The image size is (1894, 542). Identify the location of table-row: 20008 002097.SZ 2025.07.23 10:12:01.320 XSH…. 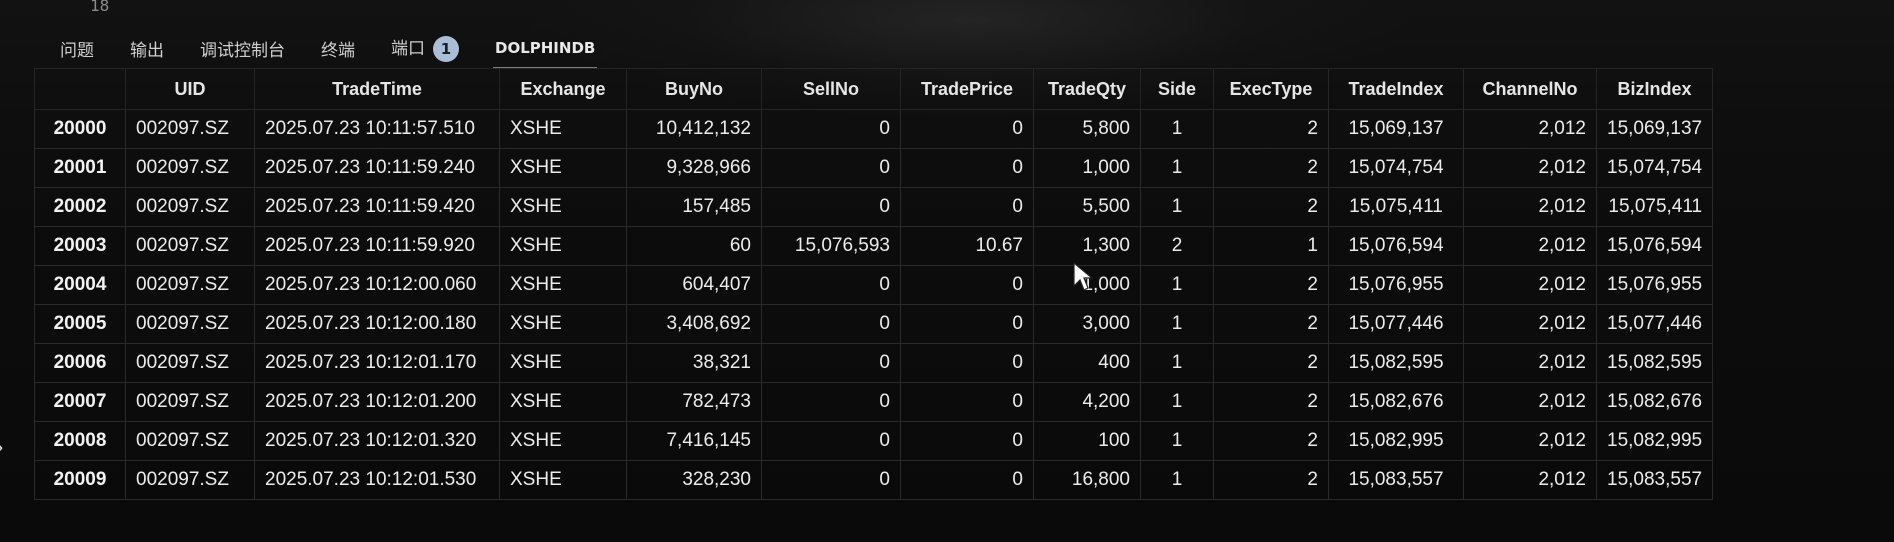
(874, 441).